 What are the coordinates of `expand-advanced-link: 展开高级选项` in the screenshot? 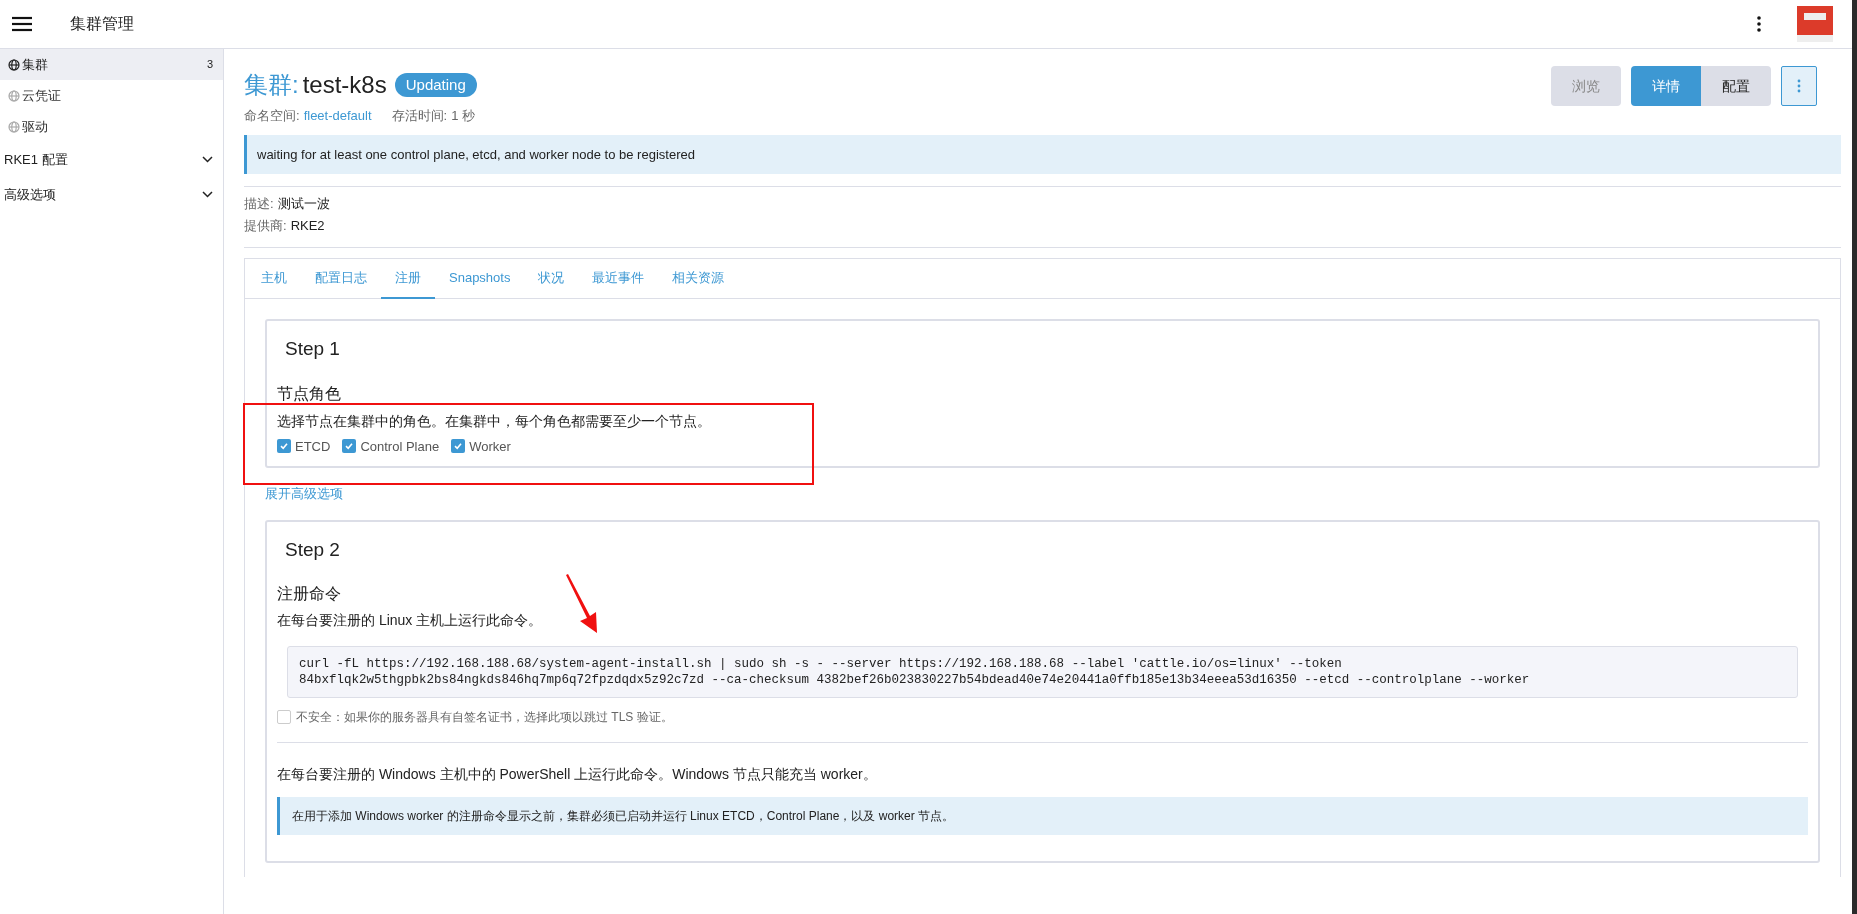 It's located at (304, 494).